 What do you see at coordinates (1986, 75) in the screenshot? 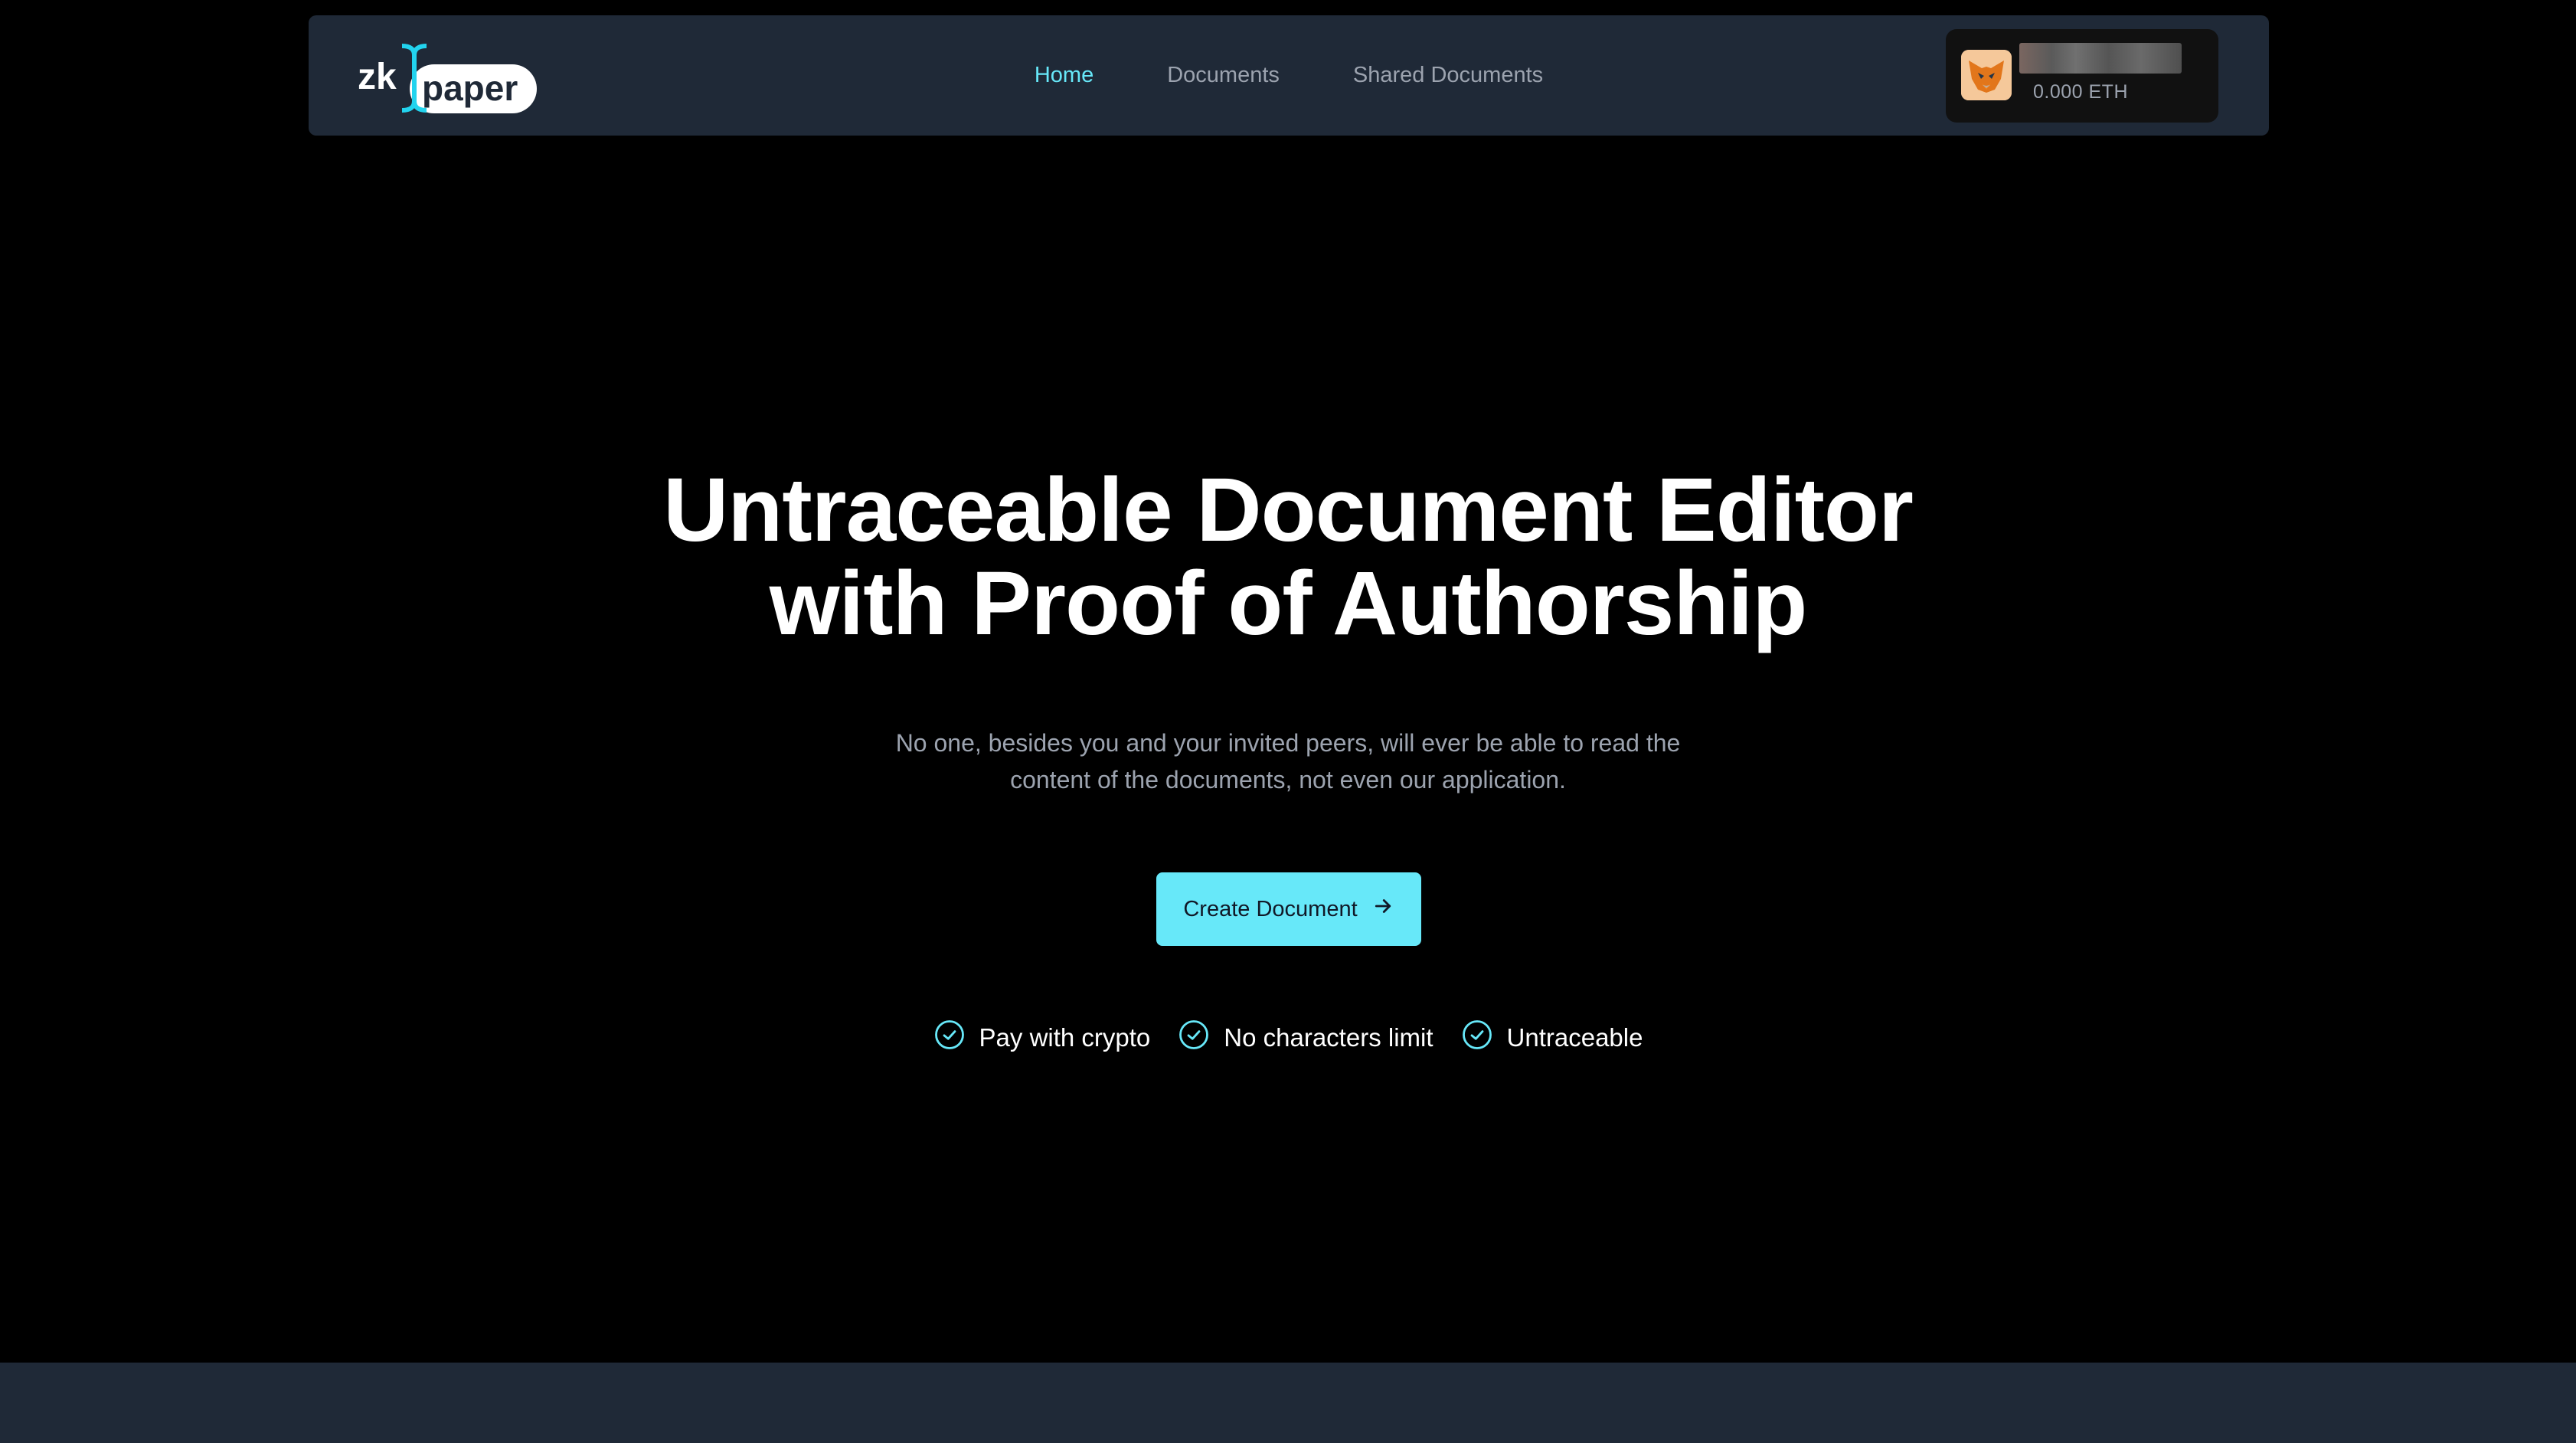
I see `metamask-fox-icon` at bounding box center [1986, 75].